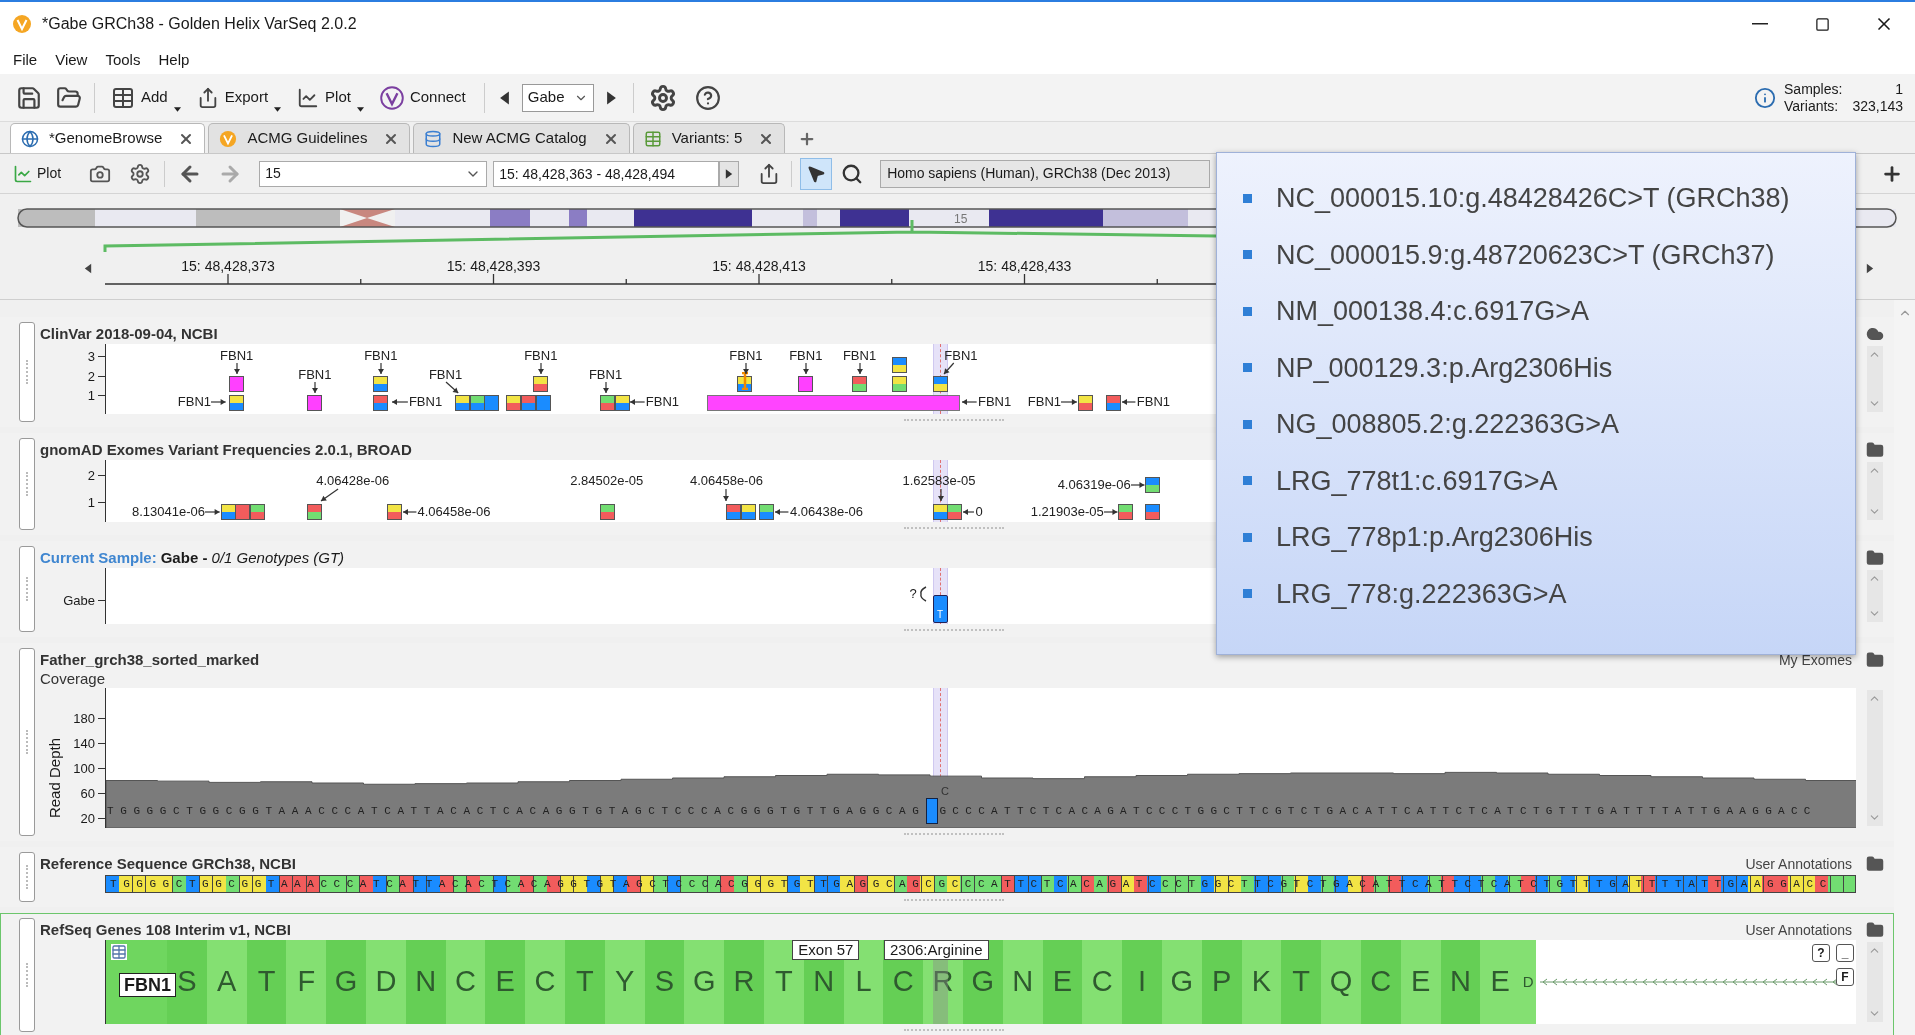 This screenshot has height=1035, width=1915. What do you see at coordinates (1821, 953) in the screenshot?
I see `track-control-button: ?` at bounding box center [1821, 953].